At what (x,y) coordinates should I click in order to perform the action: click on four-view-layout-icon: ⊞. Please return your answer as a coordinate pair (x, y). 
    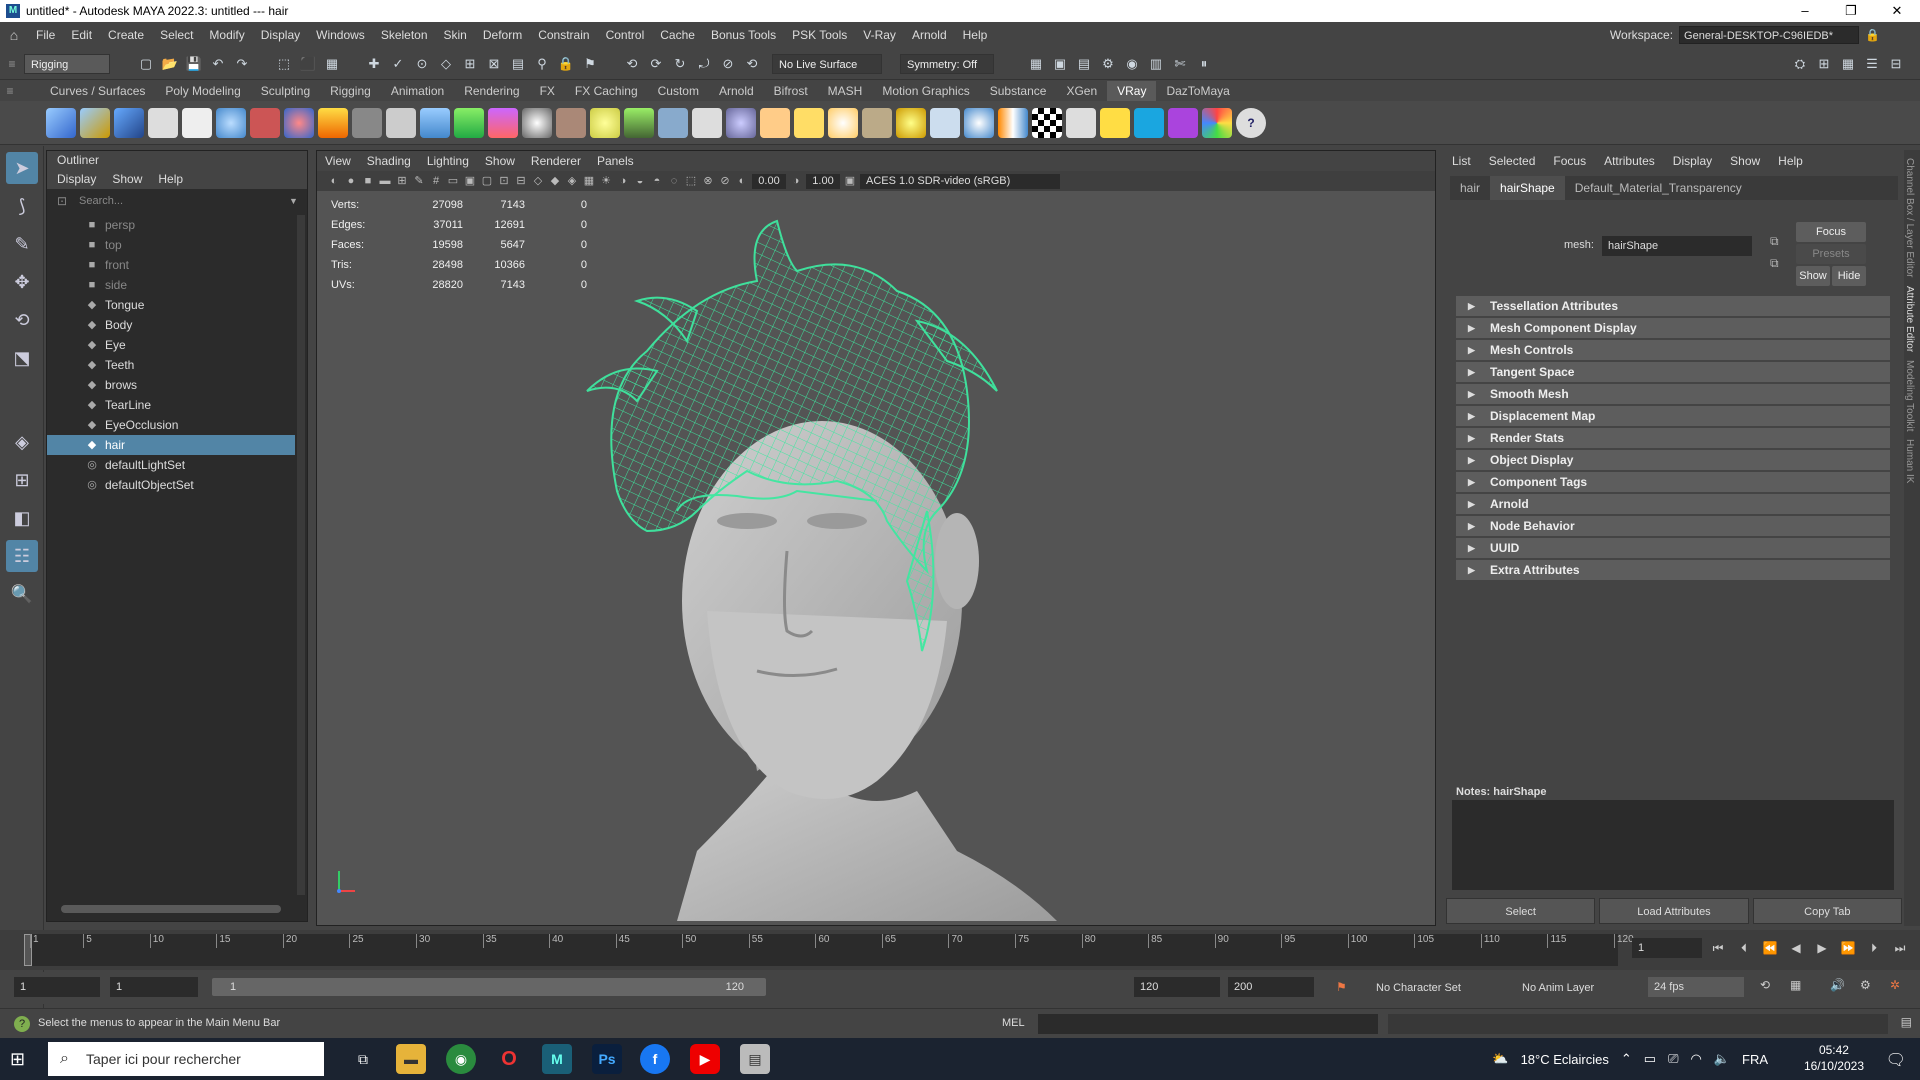
    Looking at the image, I should click on (22, 480).